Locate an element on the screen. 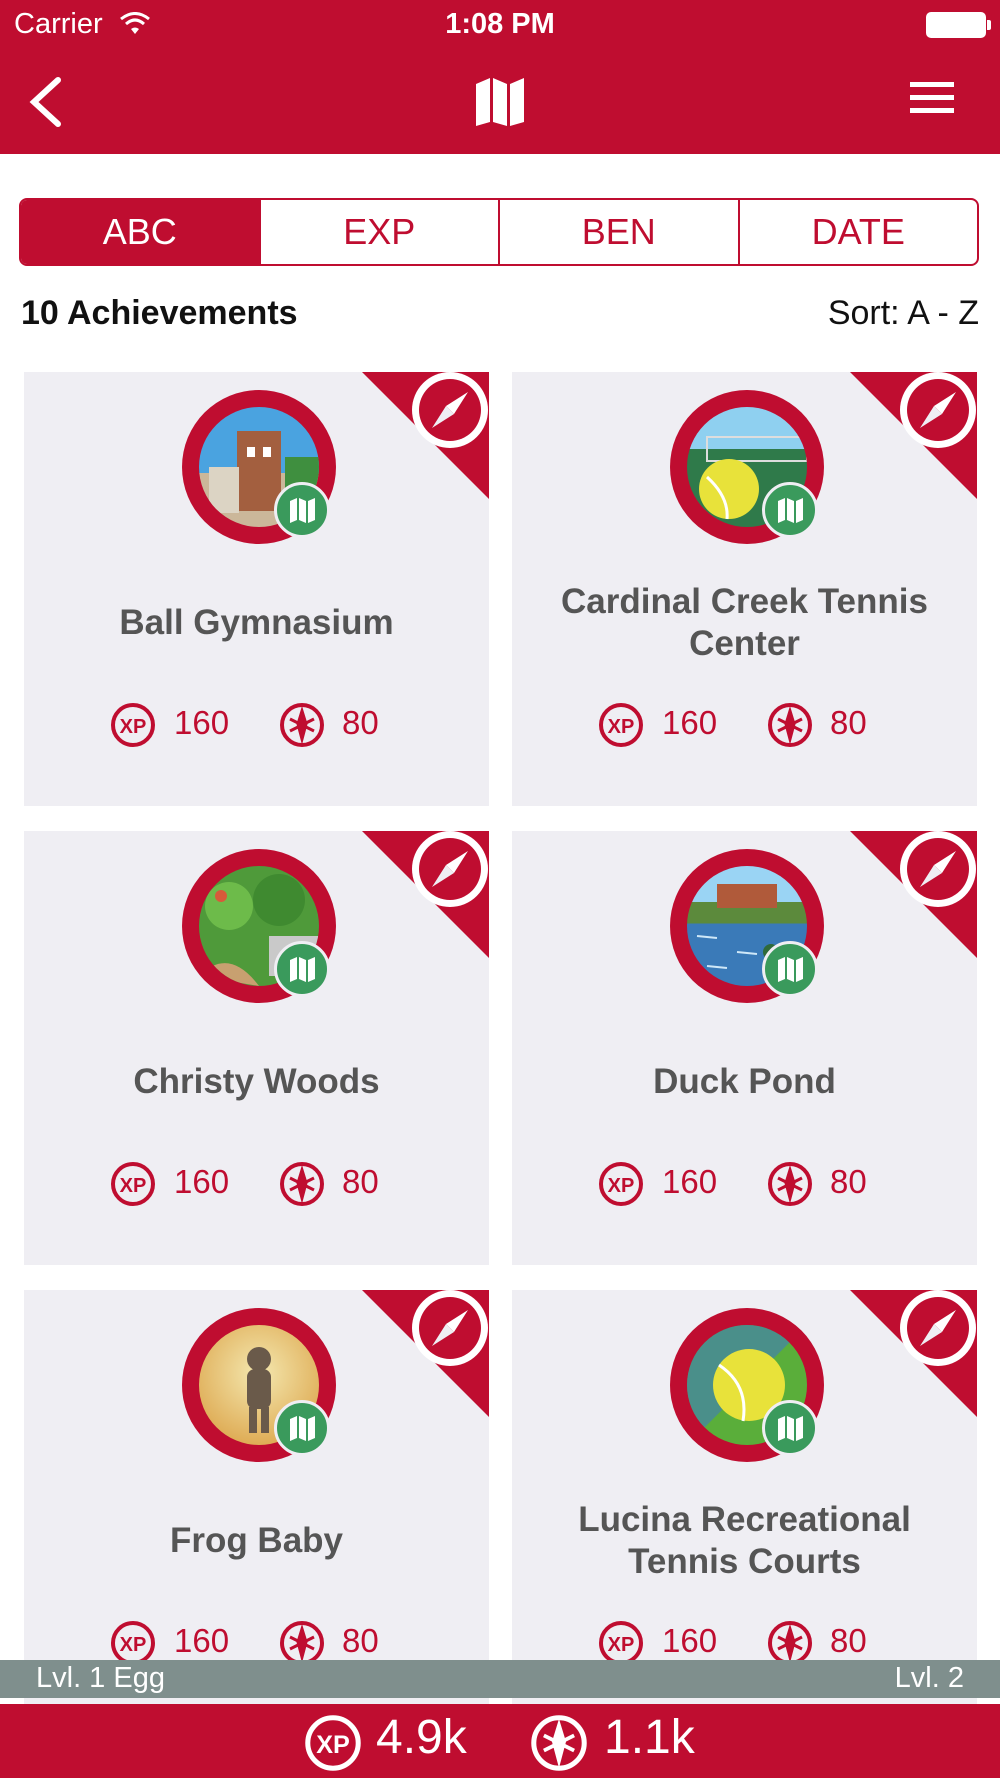  totals-bar: XP 4.9k 1.1k is located at coordinates (500, 1741).